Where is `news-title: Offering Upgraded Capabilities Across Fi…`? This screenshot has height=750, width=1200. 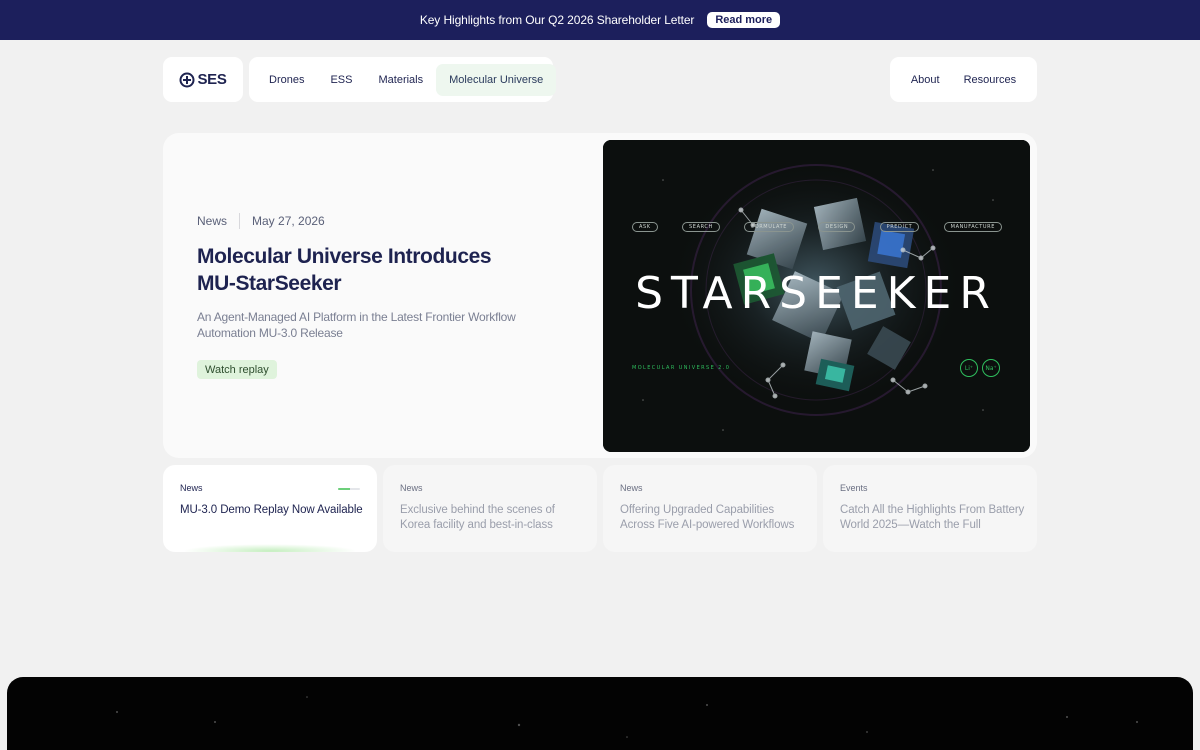 news-title: Offering Upgraded Capabilities Across Fi… is located at coordinates (707, 517).